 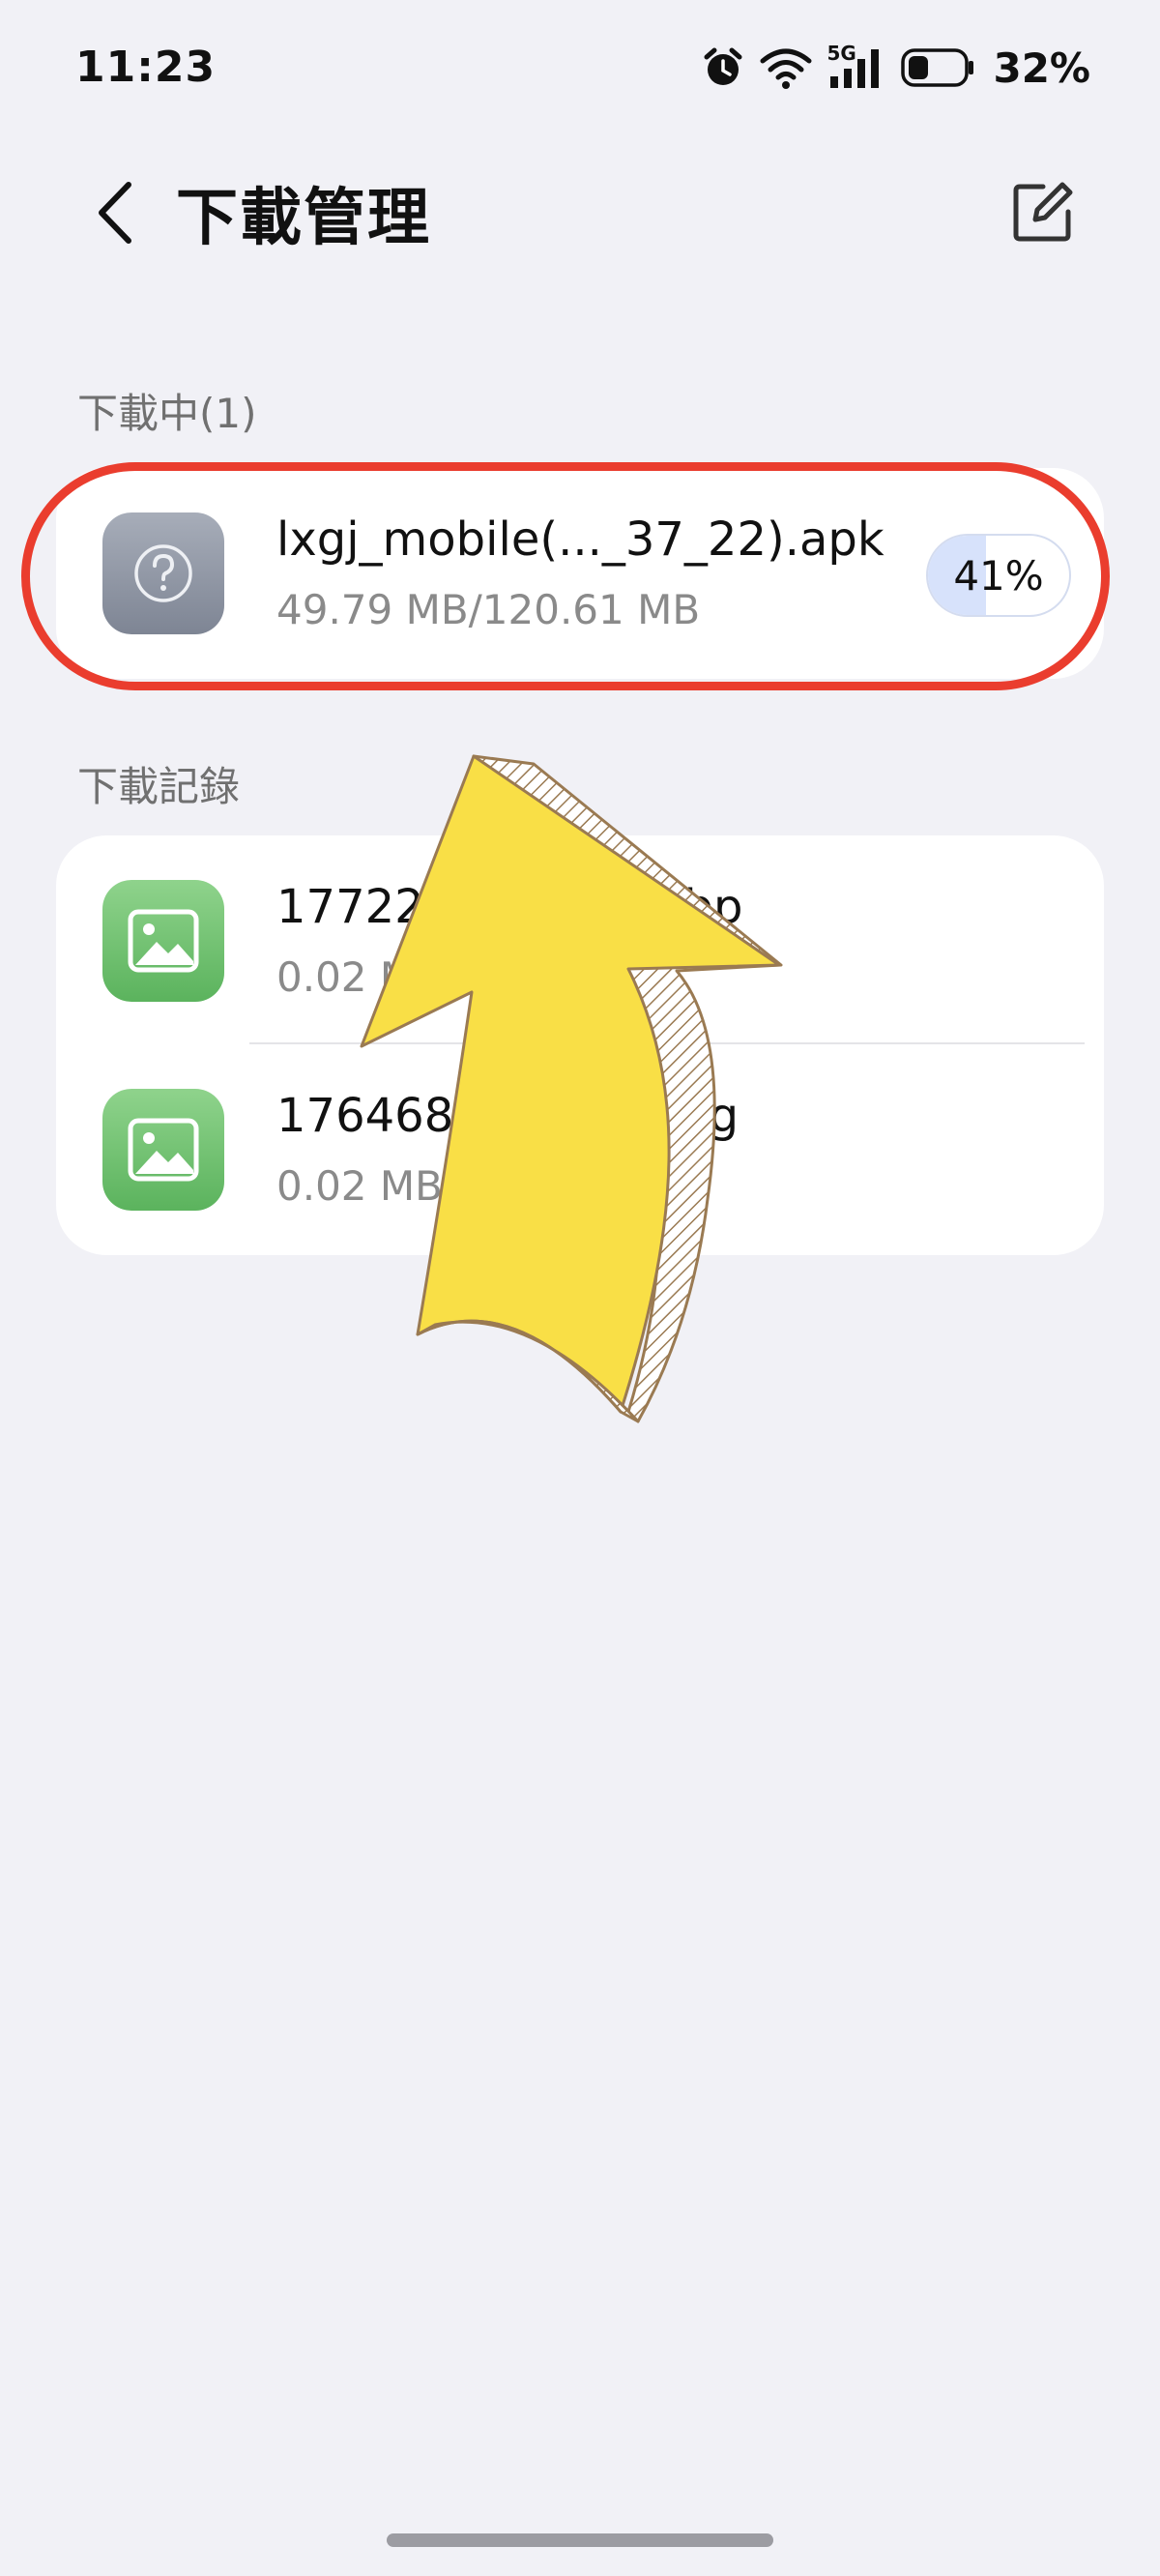 I want to click on home-indicator, so click(x=580, y=2540).